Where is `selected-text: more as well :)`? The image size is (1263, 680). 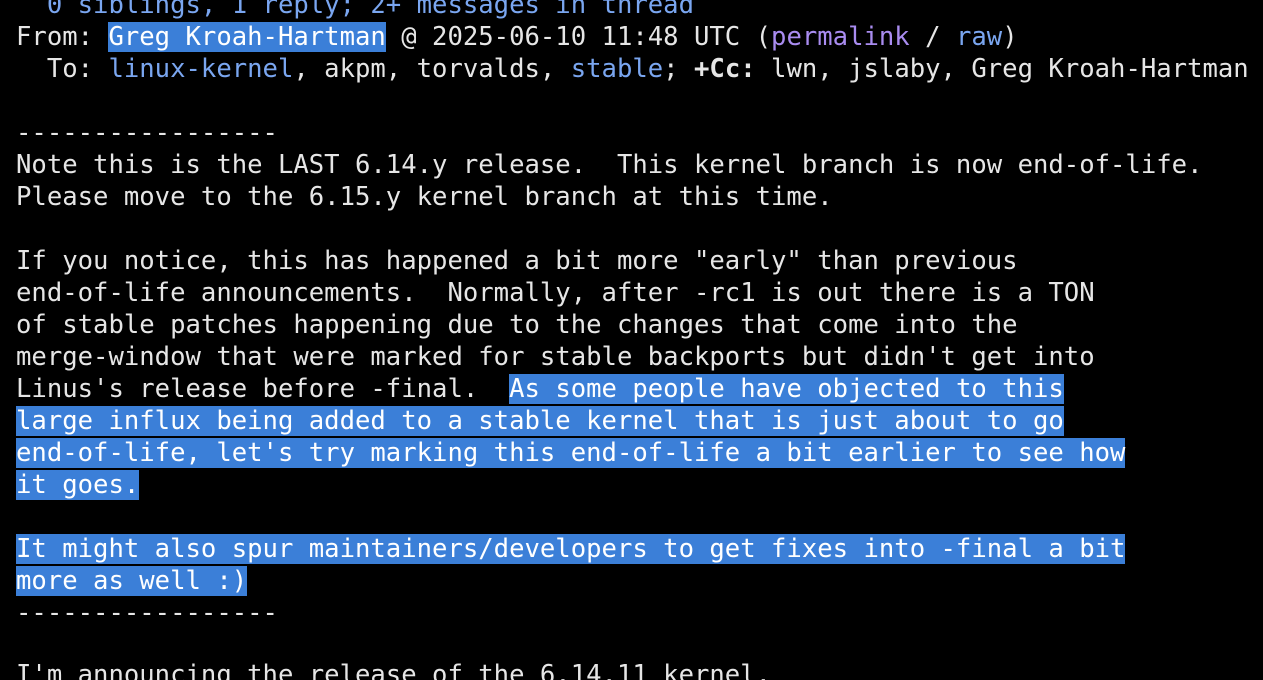
selected-text: more as well :) is located at coordinates (132, 581).